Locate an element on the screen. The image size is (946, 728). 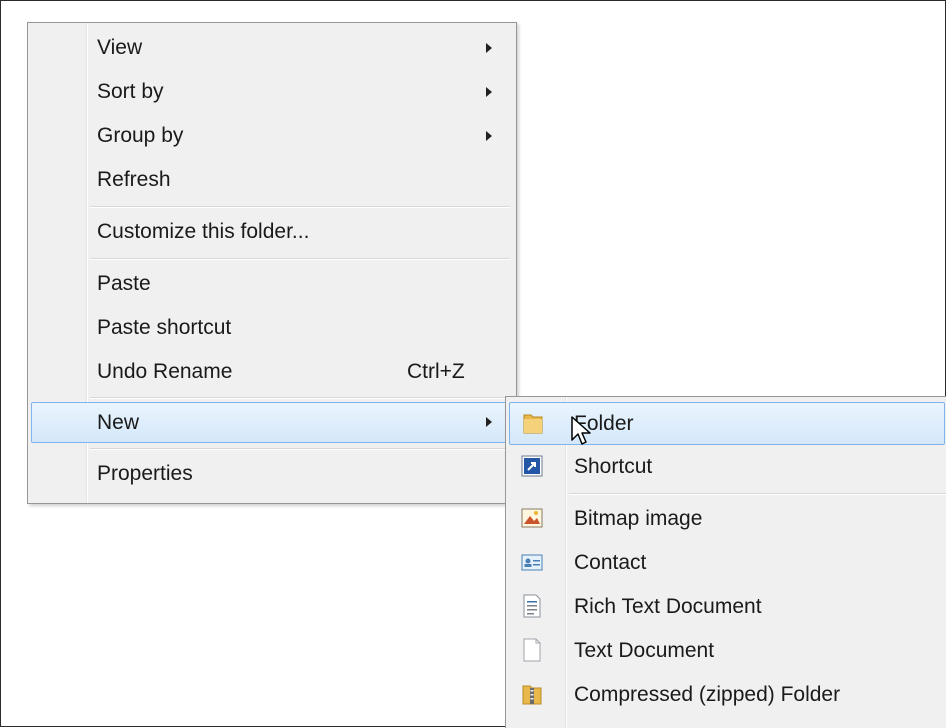
submenu-item-label: Compressed (zipped) Folder is located at coordinates (707, 694).